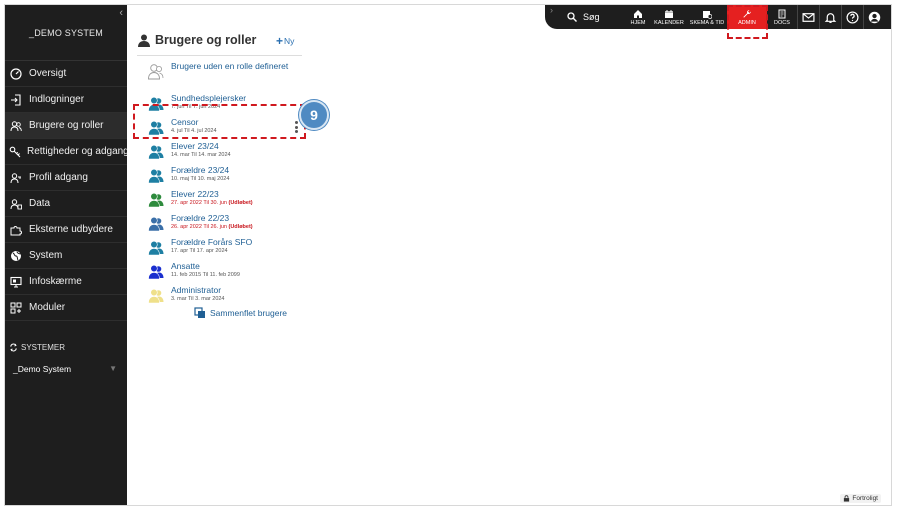 The height and width of the screenshot is (518, 903). I want to click on sync-icon, so click(13, 347).